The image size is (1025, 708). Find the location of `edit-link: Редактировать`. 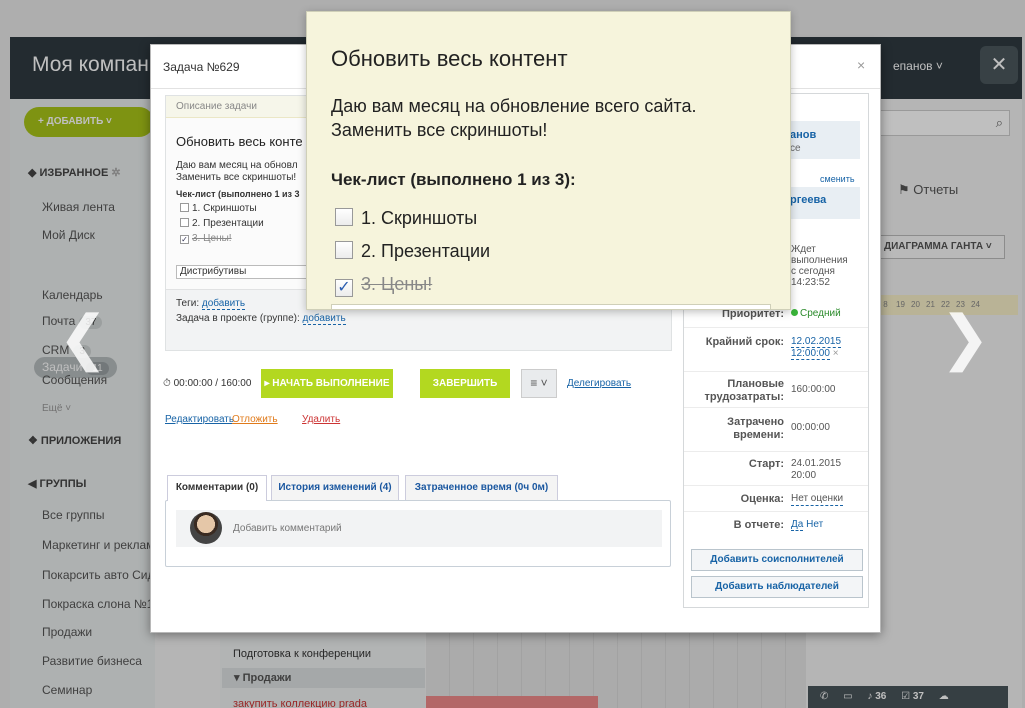

edit-link: Редактировать is located at coordinates (199, 419).